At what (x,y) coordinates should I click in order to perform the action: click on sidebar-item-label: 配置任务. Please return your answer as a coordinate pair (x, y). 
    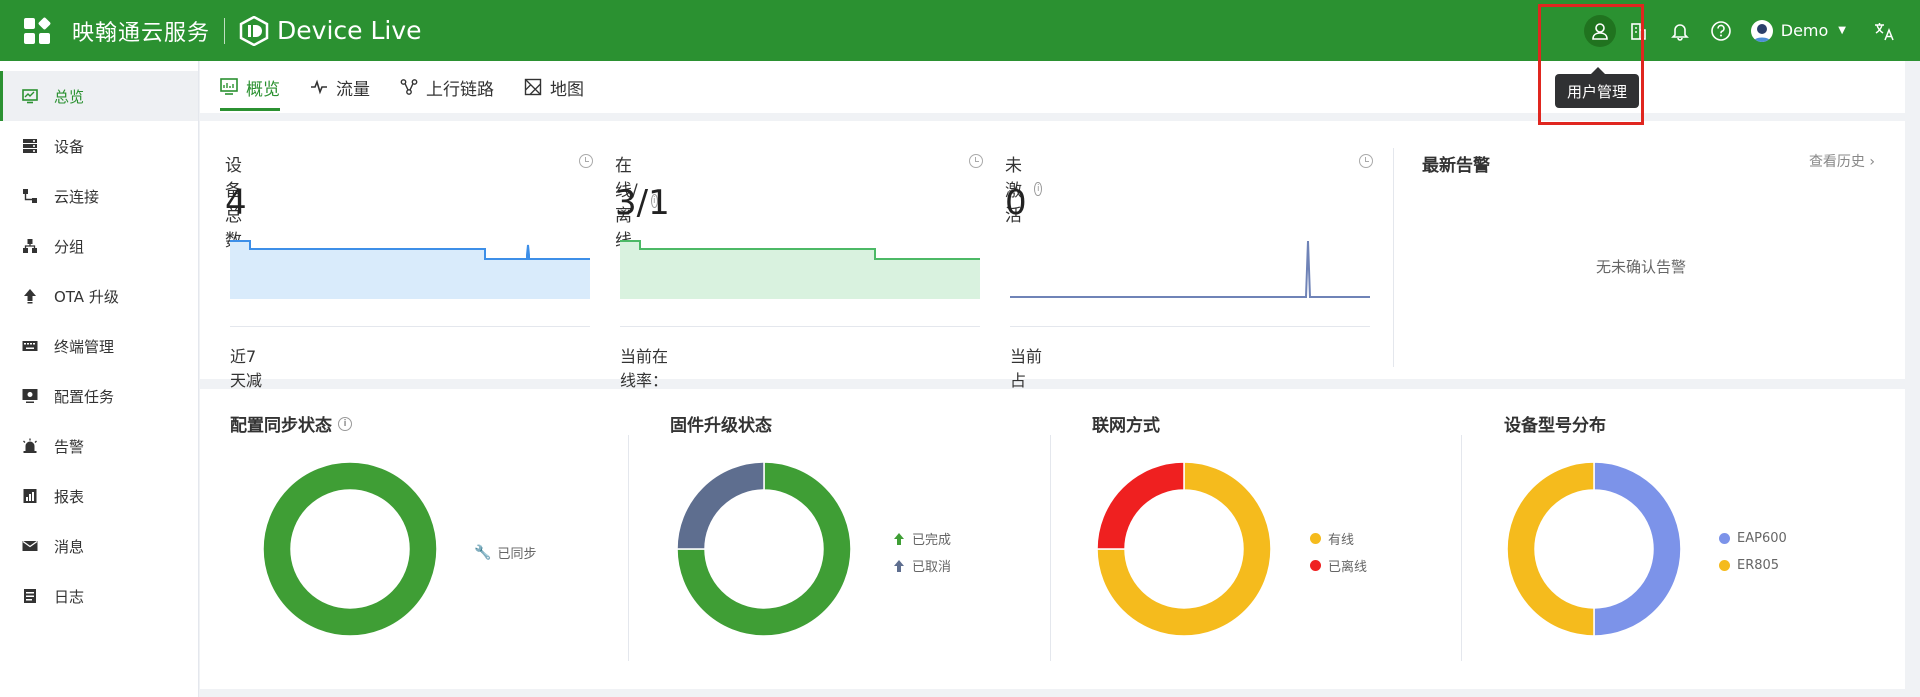
    Looking at the image, I should click on (84, 396).